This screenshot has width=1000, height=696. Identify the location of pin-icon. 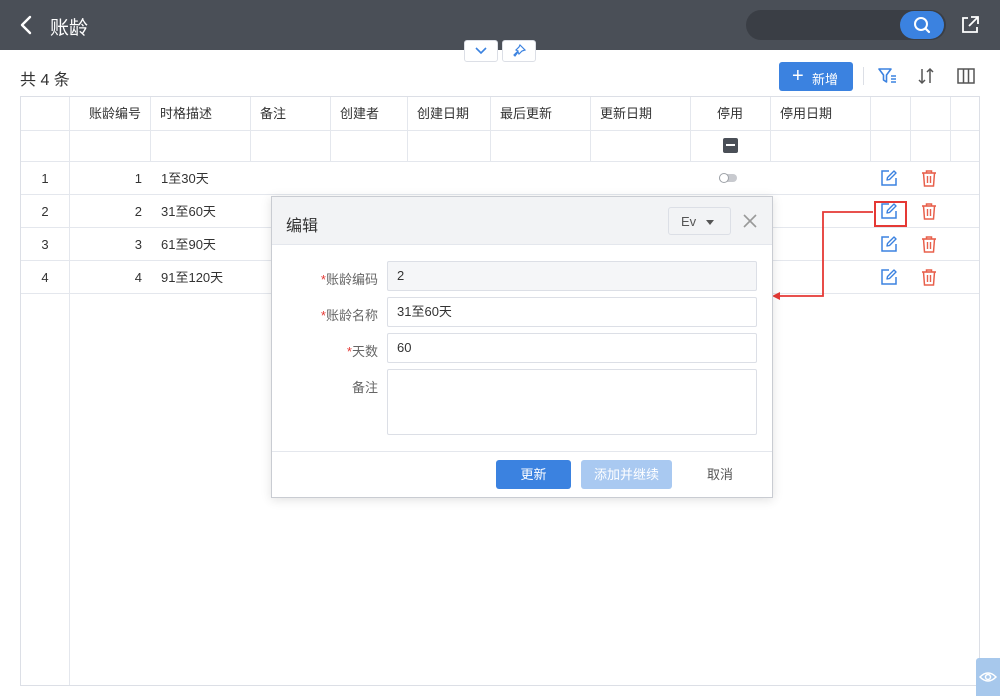
(520, 50).